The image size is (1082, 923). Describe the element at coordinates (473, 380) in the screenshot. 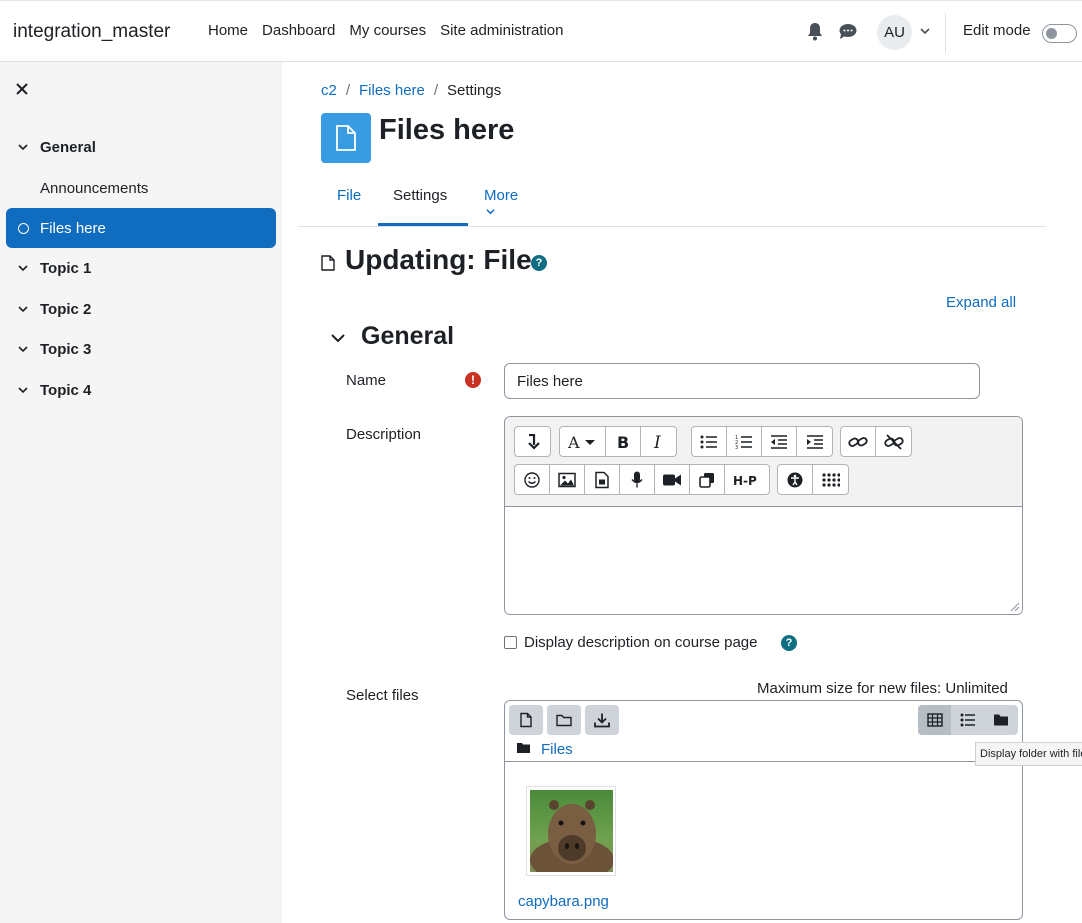

I see `required-icon: !` at that location.